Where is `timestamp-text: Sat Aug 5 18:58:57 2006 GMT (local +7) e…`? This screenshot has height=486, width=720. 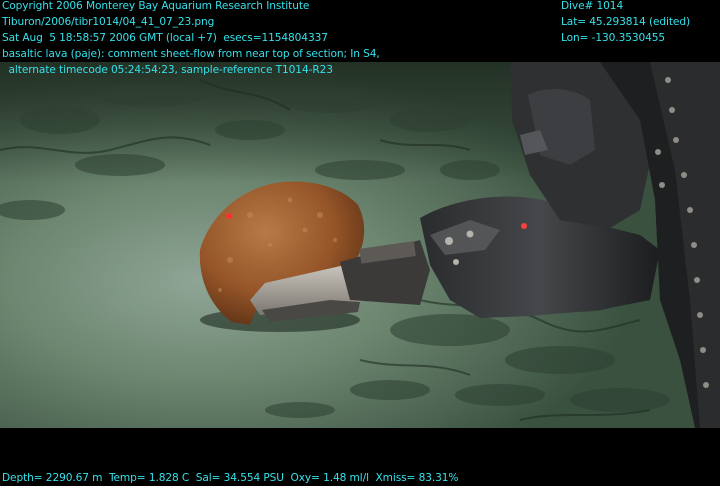
timestamp-text: Sat Aug 5 18:58:57 2006 GMT (local +7) e… is located at coordinates (165, 38).